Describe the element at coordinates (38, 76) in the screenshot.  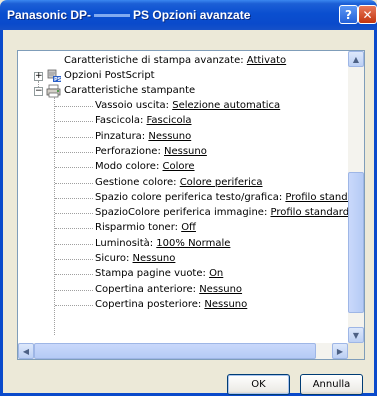
I see `expand-plus-icon: +` at that location.